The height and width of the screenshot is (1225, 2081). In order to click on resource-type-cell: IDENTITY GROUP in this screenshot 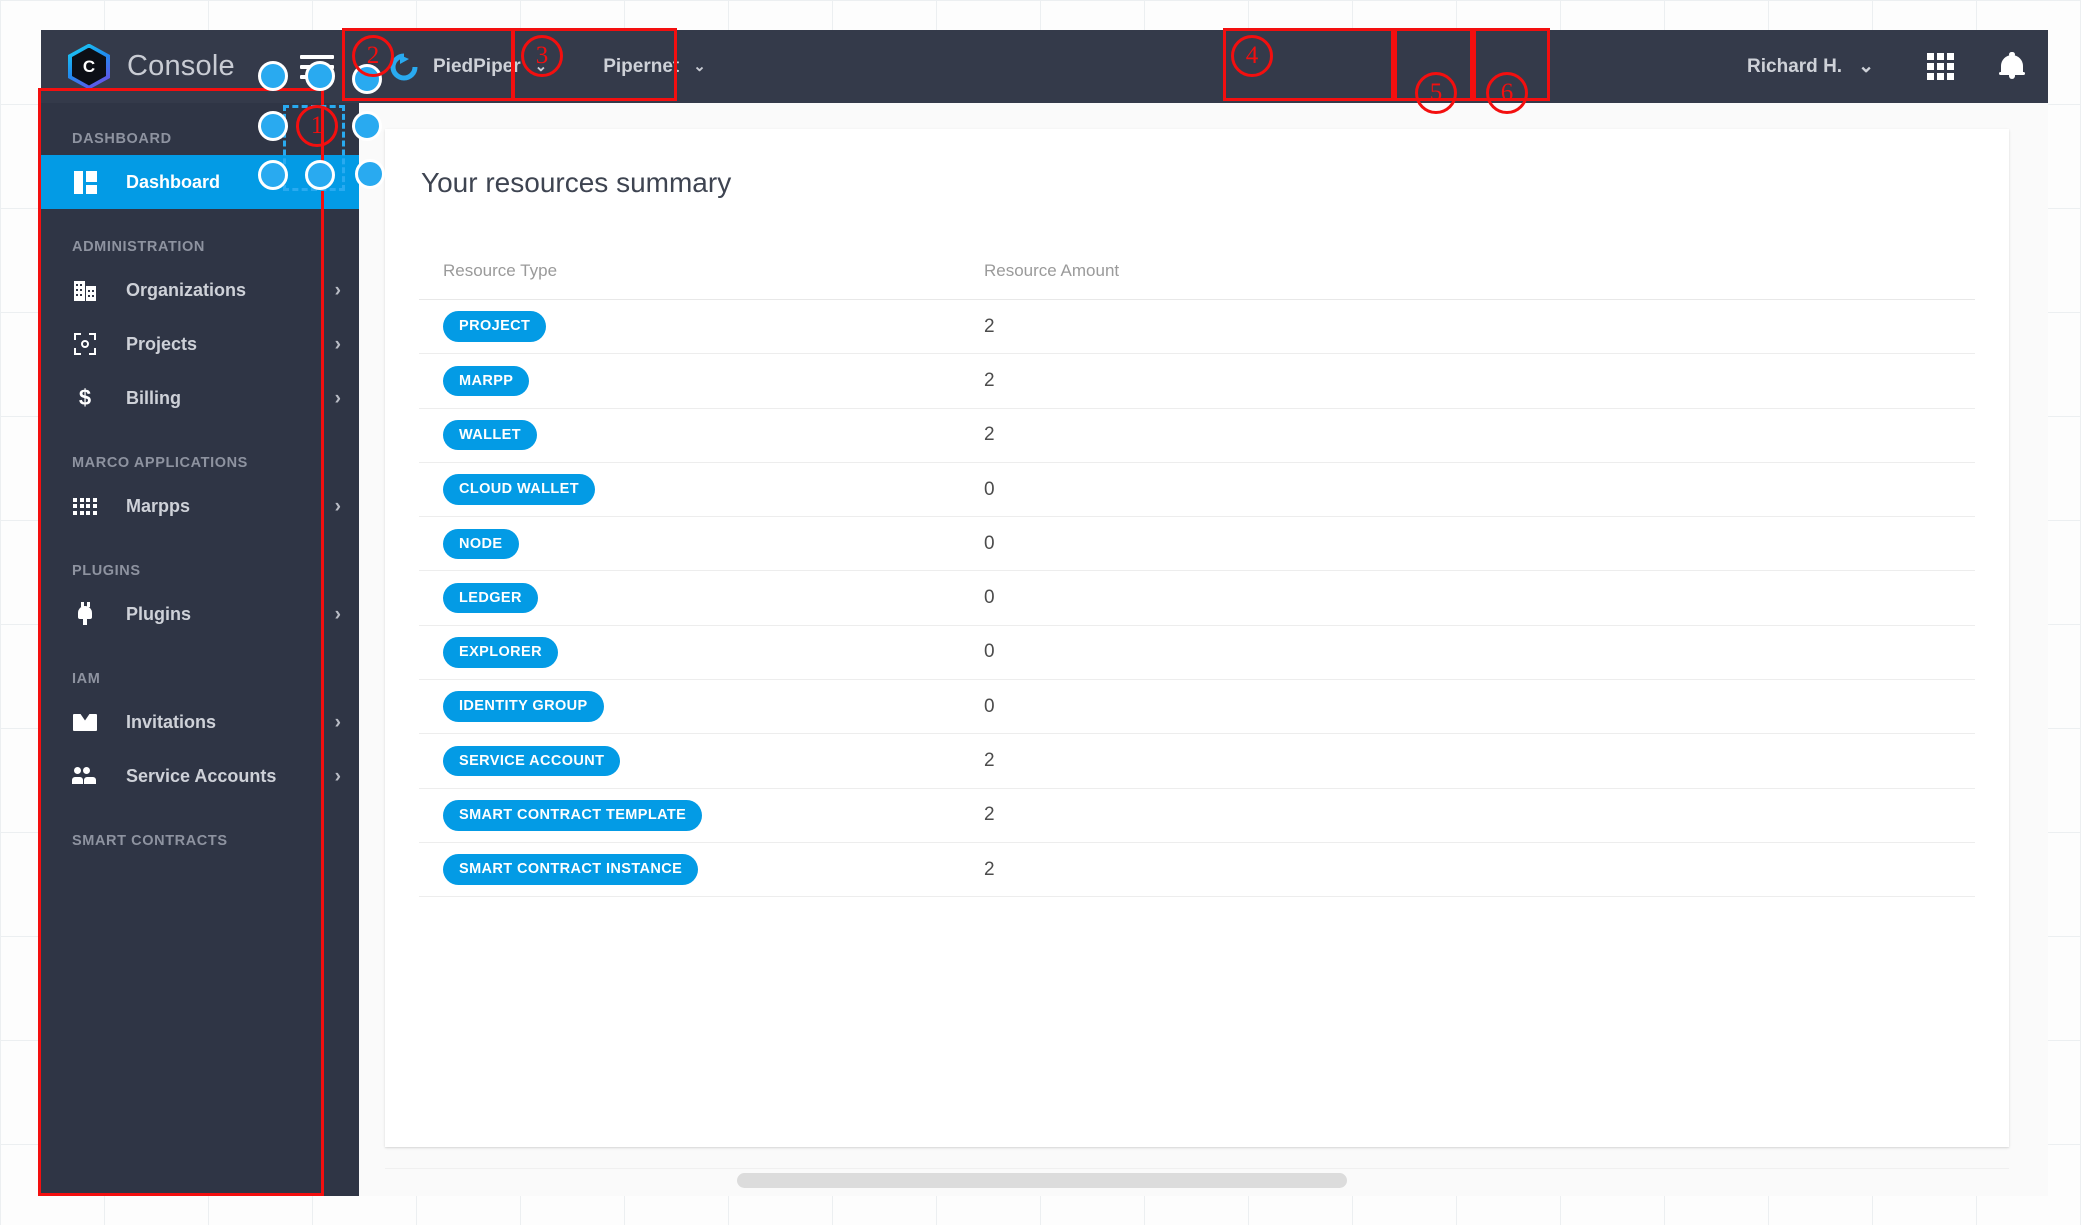, I will do `click(701, 706)`.